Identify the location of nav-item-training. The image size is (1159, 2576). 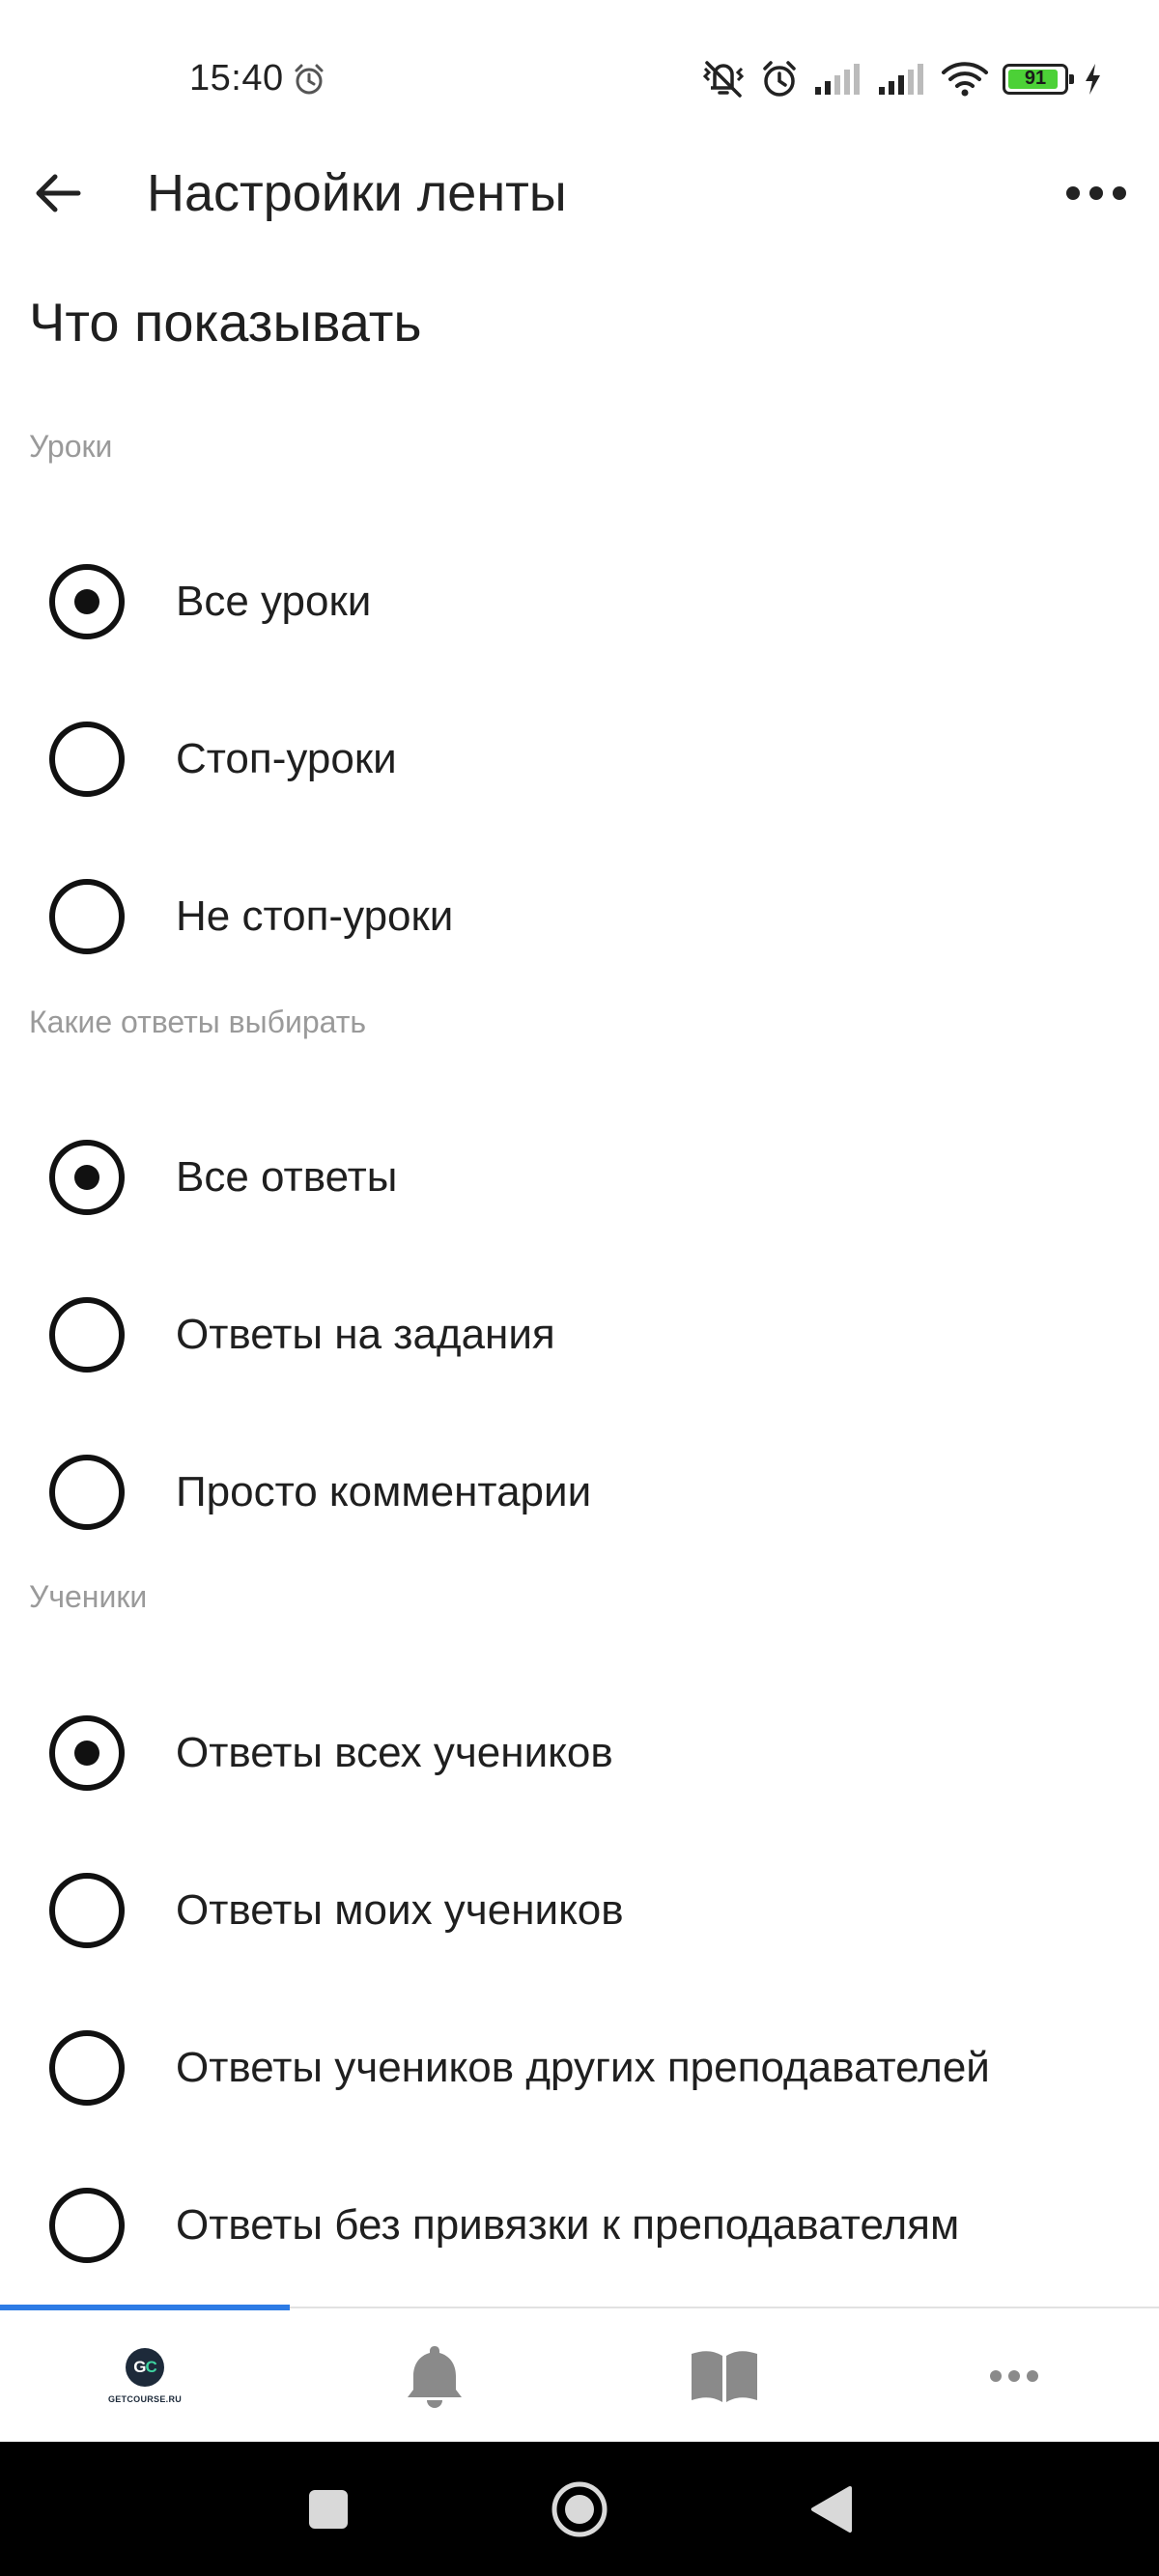
(724, 2376).